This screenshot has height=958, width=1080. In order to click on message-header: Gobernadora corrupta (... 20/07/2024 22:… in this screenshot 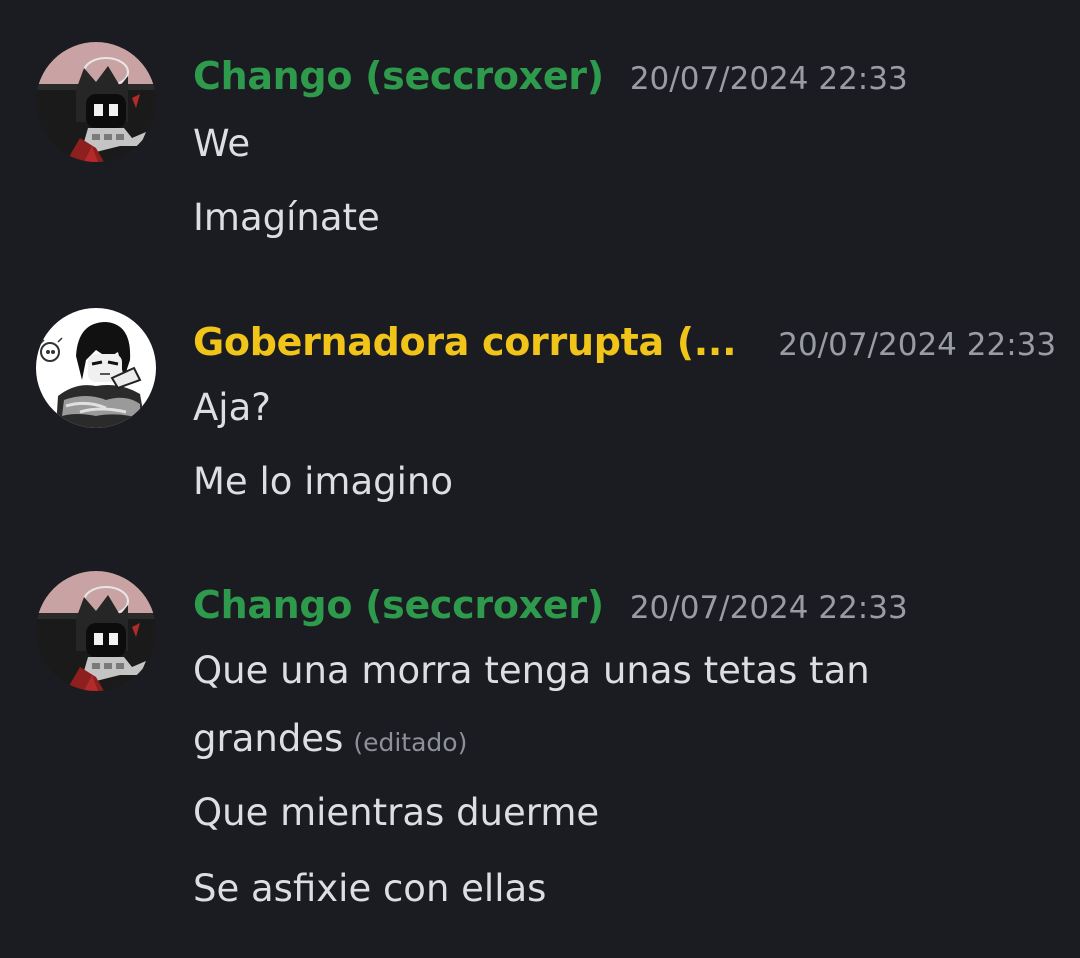, I will do `click(624, 350)`.